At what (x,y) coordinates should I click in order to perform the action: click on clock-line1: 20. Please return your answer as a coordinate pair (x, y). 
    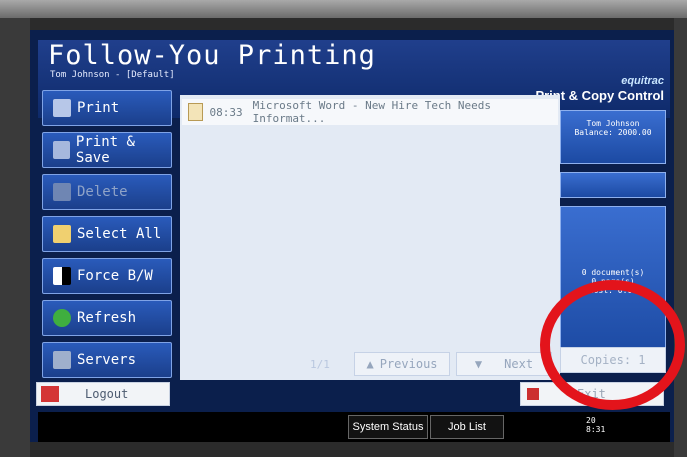
    Looking at the image, I should click on (591, 420).